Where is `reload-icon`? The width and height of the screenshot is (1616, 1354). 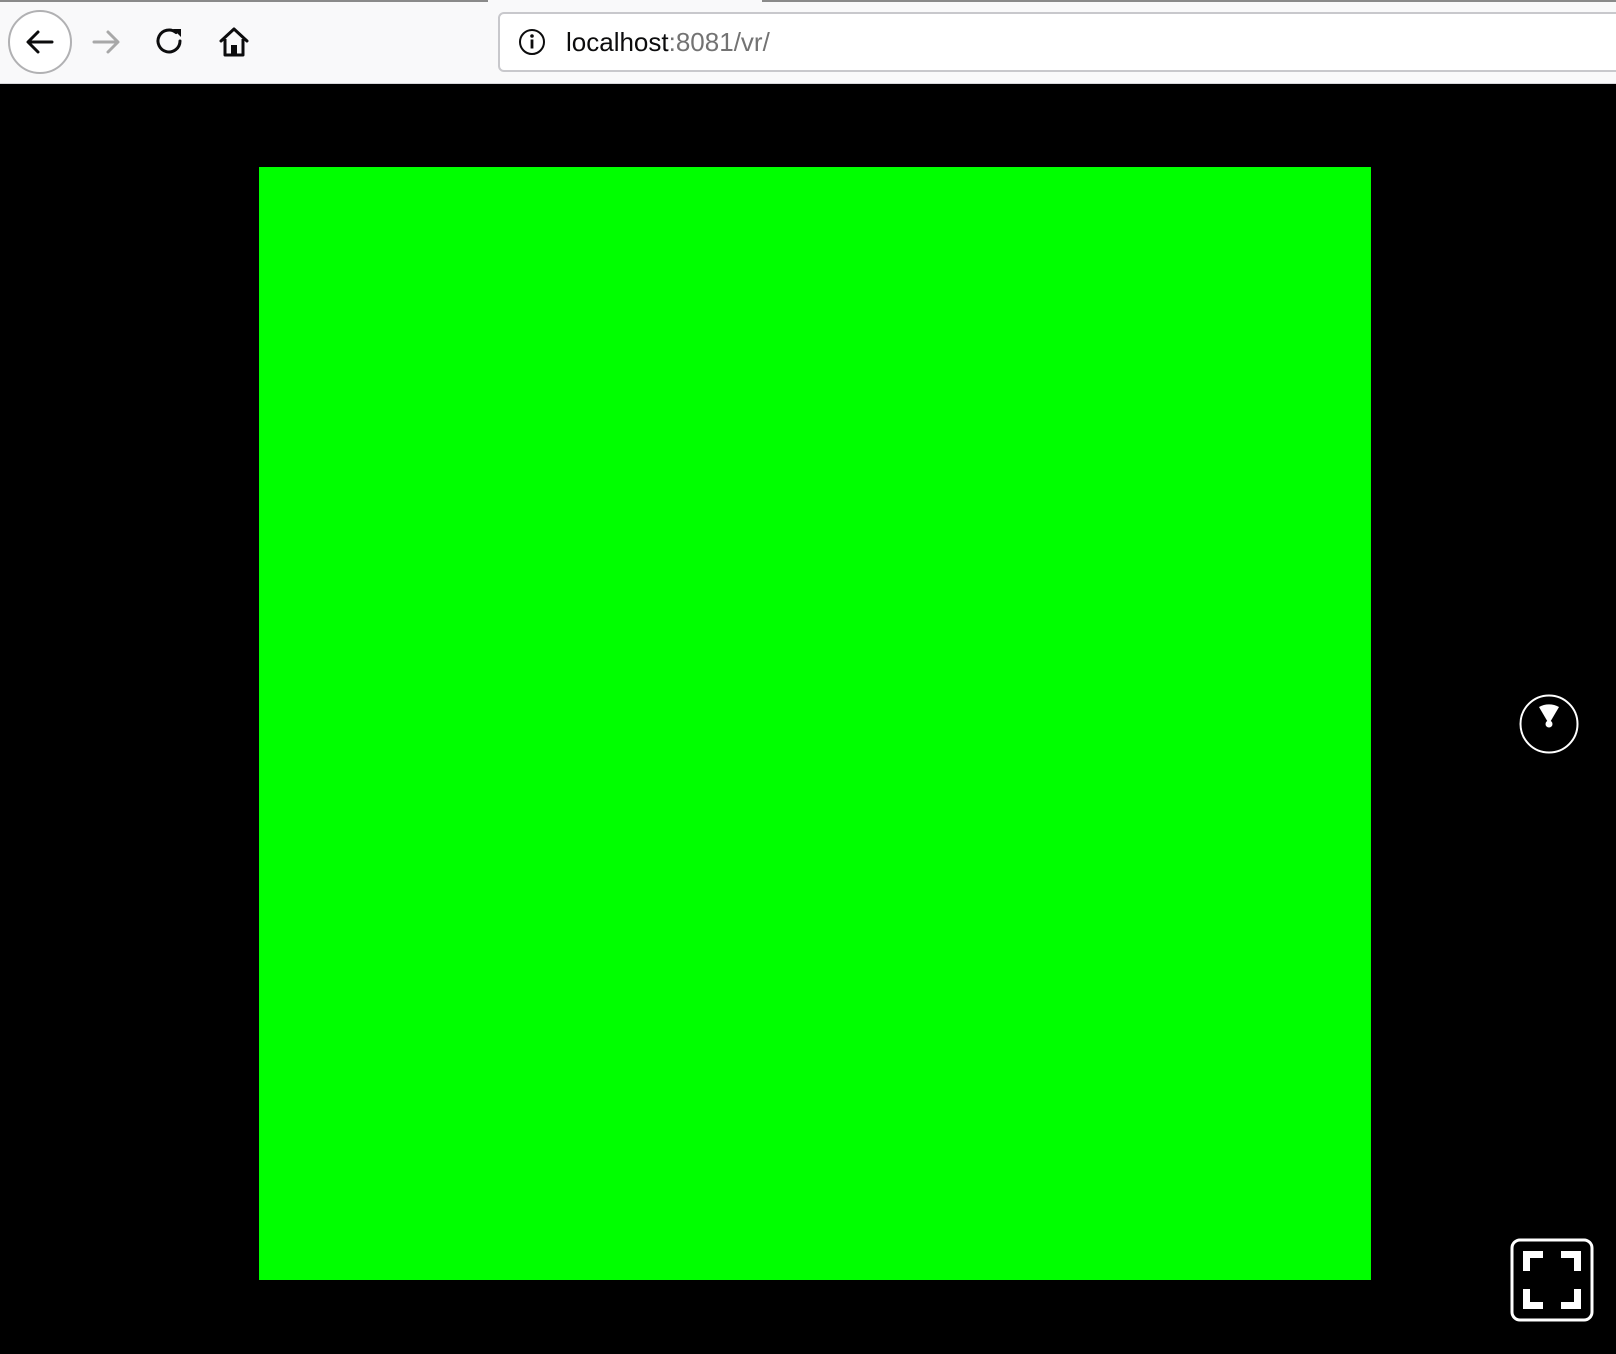 reload-icon is located at coordinates (169, 41).